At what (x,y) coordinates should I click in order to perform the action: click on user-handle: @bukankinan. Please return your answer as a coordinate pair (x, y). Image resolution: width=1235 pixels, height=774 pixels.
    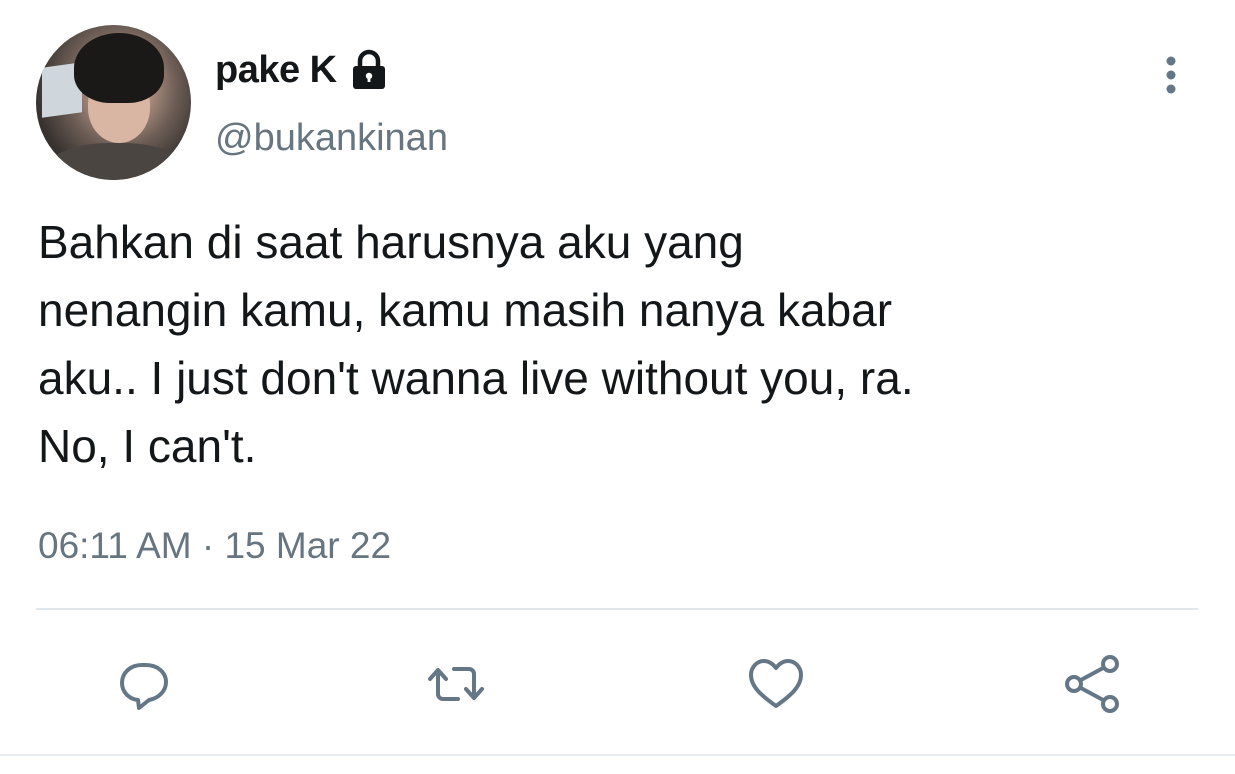
    Looking at the image, I should click on (331, 138).